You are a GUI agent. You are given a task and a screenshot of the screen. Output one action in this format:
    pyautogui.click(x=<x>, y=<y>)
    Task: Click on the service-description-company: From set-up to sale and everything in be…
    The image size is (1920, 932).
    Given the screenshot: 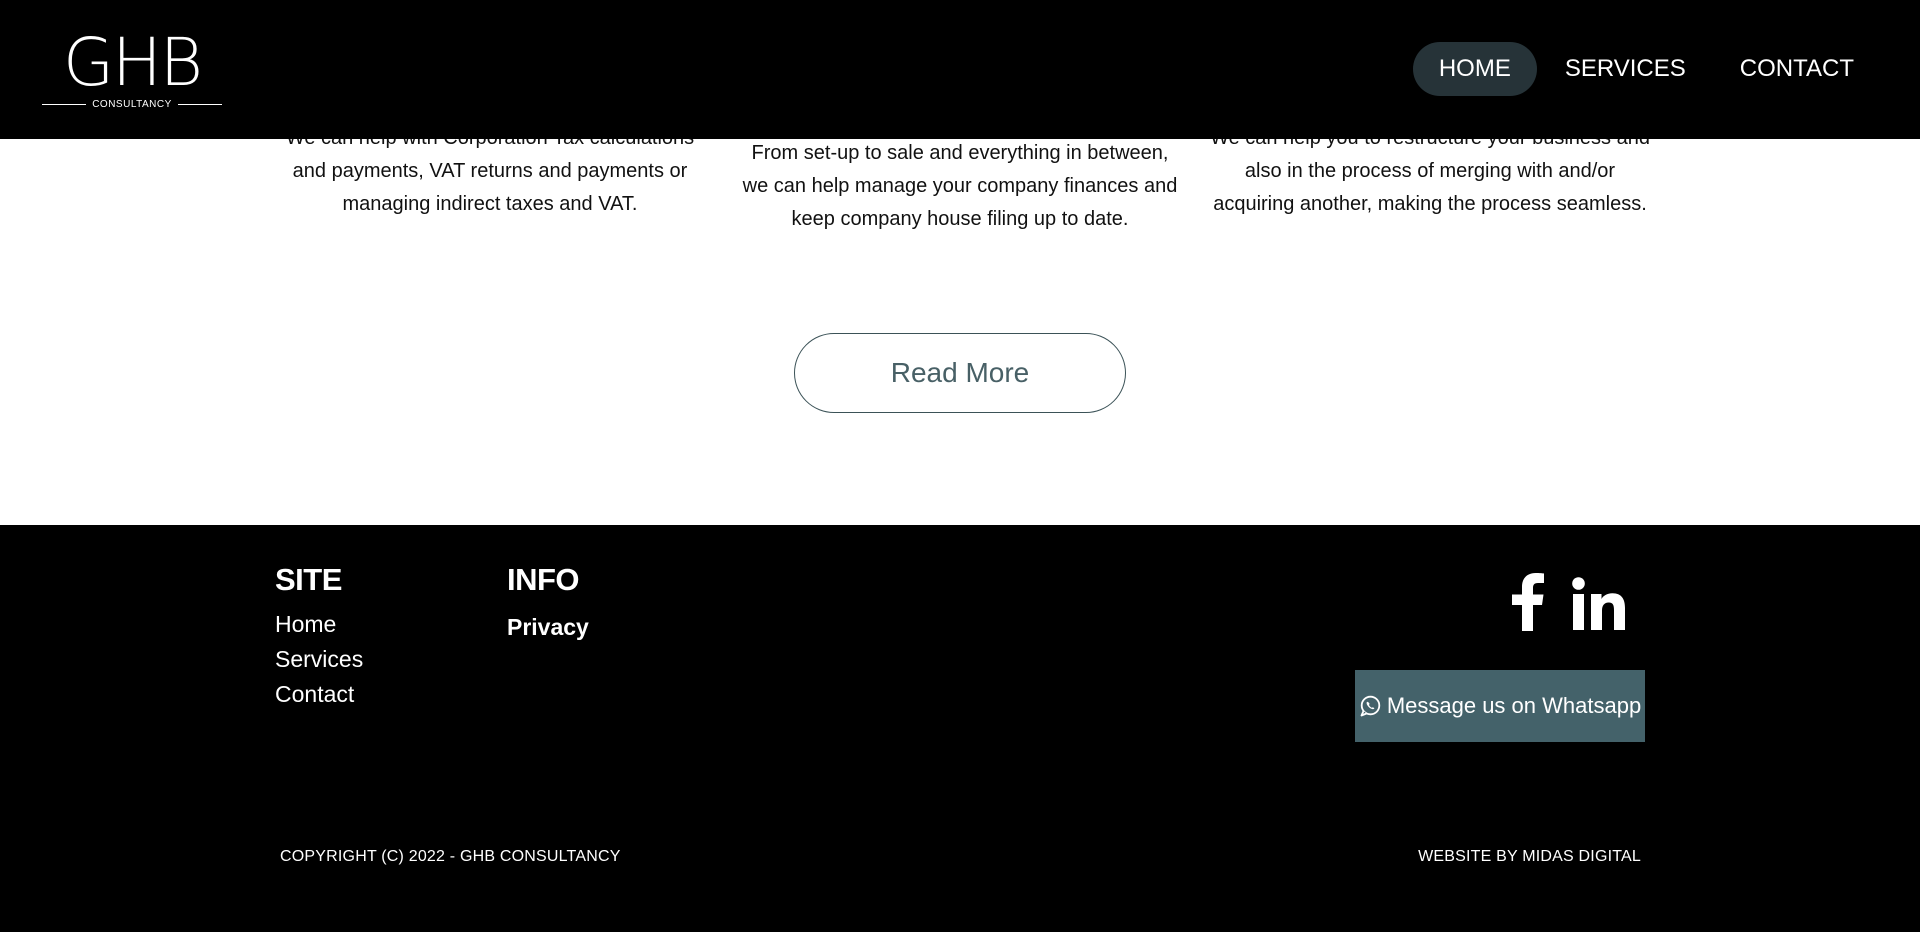 What is the action you would take?
    pyautogui.click(x=960, y=186)
    